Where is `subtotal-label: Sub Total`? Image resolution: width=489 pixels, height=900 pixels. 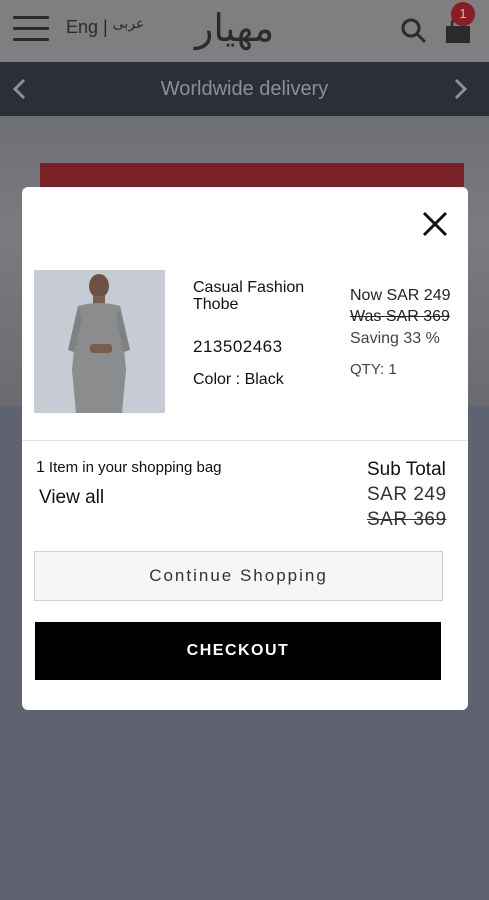 subtotal-label: Sub Total is located at coordinates (406, 469).